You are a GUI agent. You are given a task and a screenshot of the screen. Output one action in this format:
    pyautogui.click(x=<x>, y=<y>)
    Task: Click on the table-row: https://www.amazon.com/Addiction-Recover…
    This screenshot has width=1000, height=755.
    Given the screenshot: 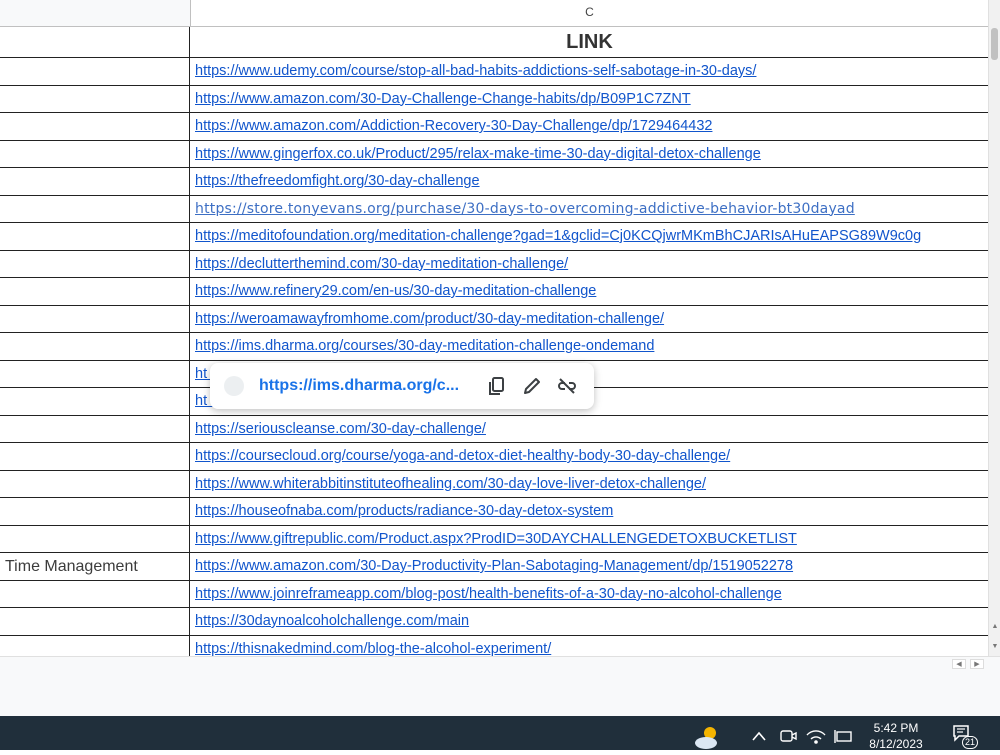 What is the action you would take?
    pyautogui.click(x=494, y=127)
    